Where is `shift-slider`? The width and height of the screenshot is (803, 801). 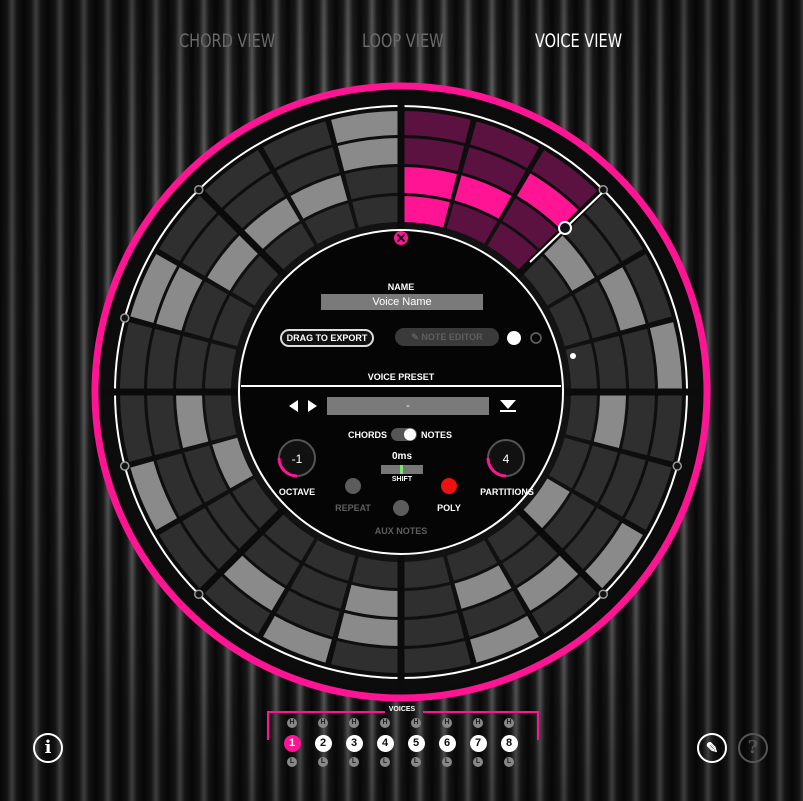 shift-slider is located at coordinates (402, 469).